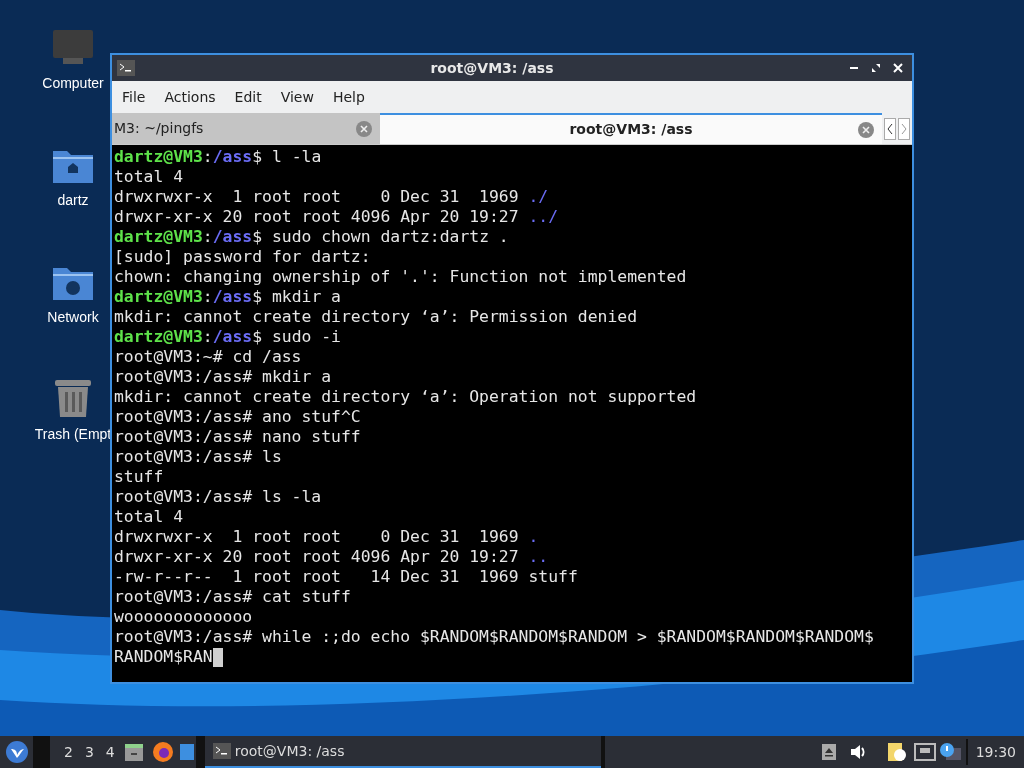  I want to click on browser-icon, so click(162, 752).